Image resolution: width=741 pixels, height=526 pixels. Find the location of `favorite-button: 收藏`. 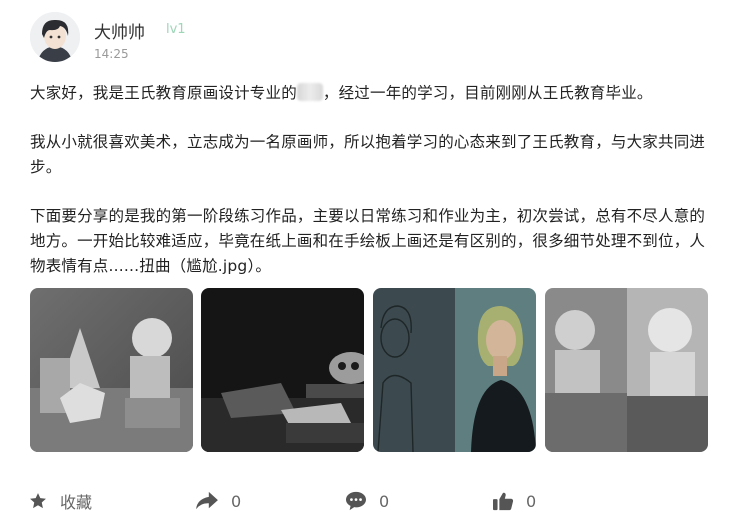

favorite-button: 收藏 is located at coordinates (60, 501).